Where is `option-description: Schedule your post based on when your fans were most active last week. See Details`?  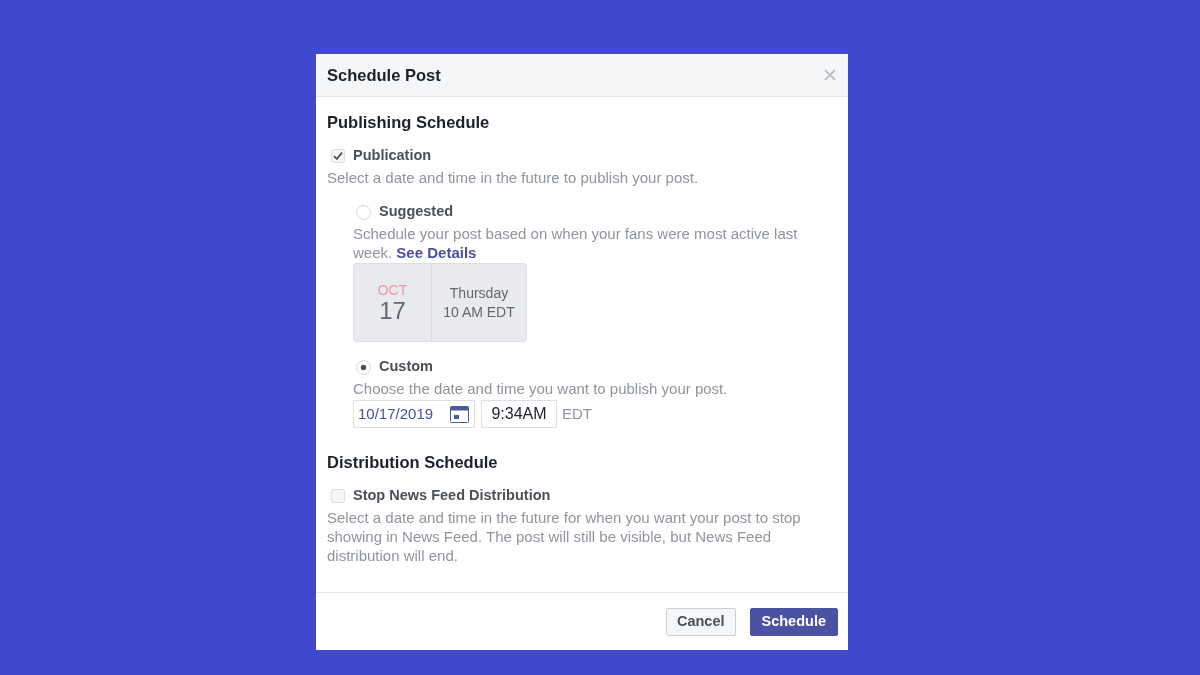
option-description: Schedule your post based on when your fans were most active last week. See Details is located at coordinates (576, 243).